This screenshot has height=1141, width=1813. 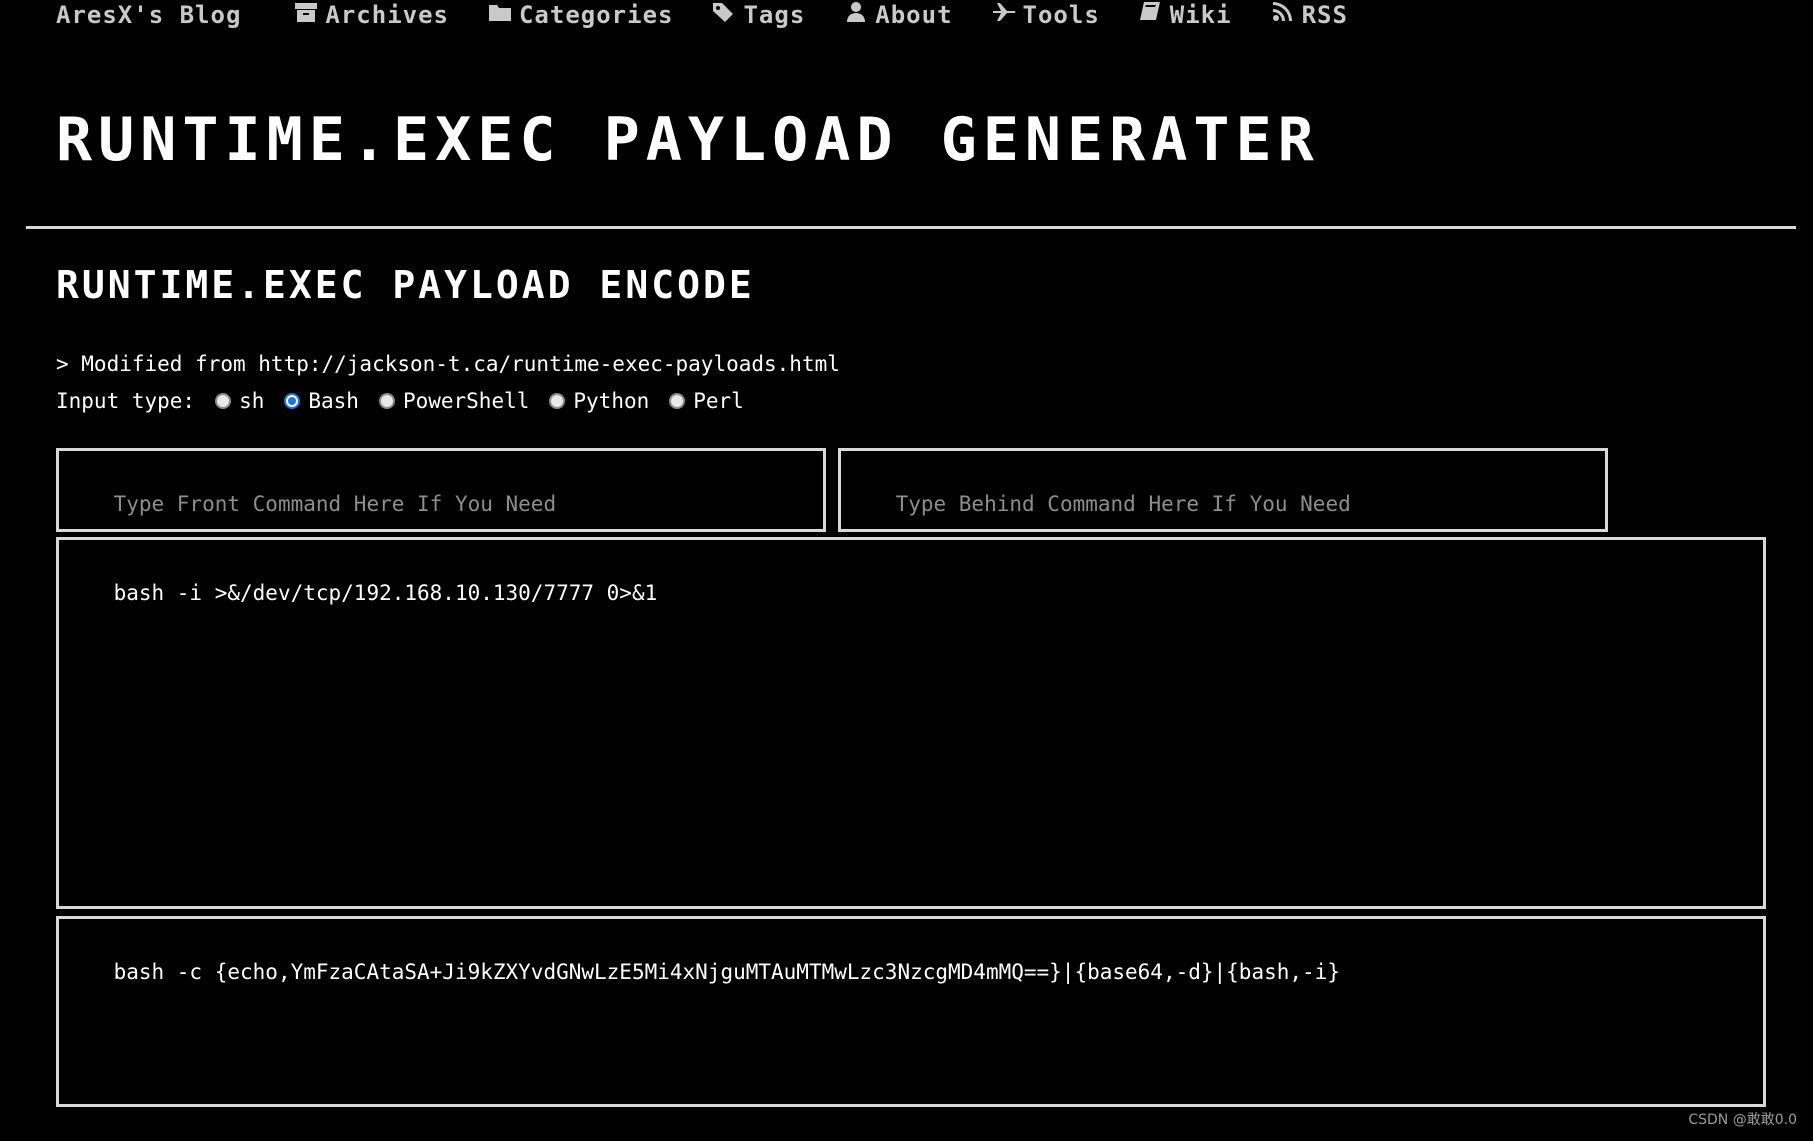 What do you see at coordinates (386, 401) in the screenshot?
I see `radio-button-powershell` at bounding box center [386, 401].